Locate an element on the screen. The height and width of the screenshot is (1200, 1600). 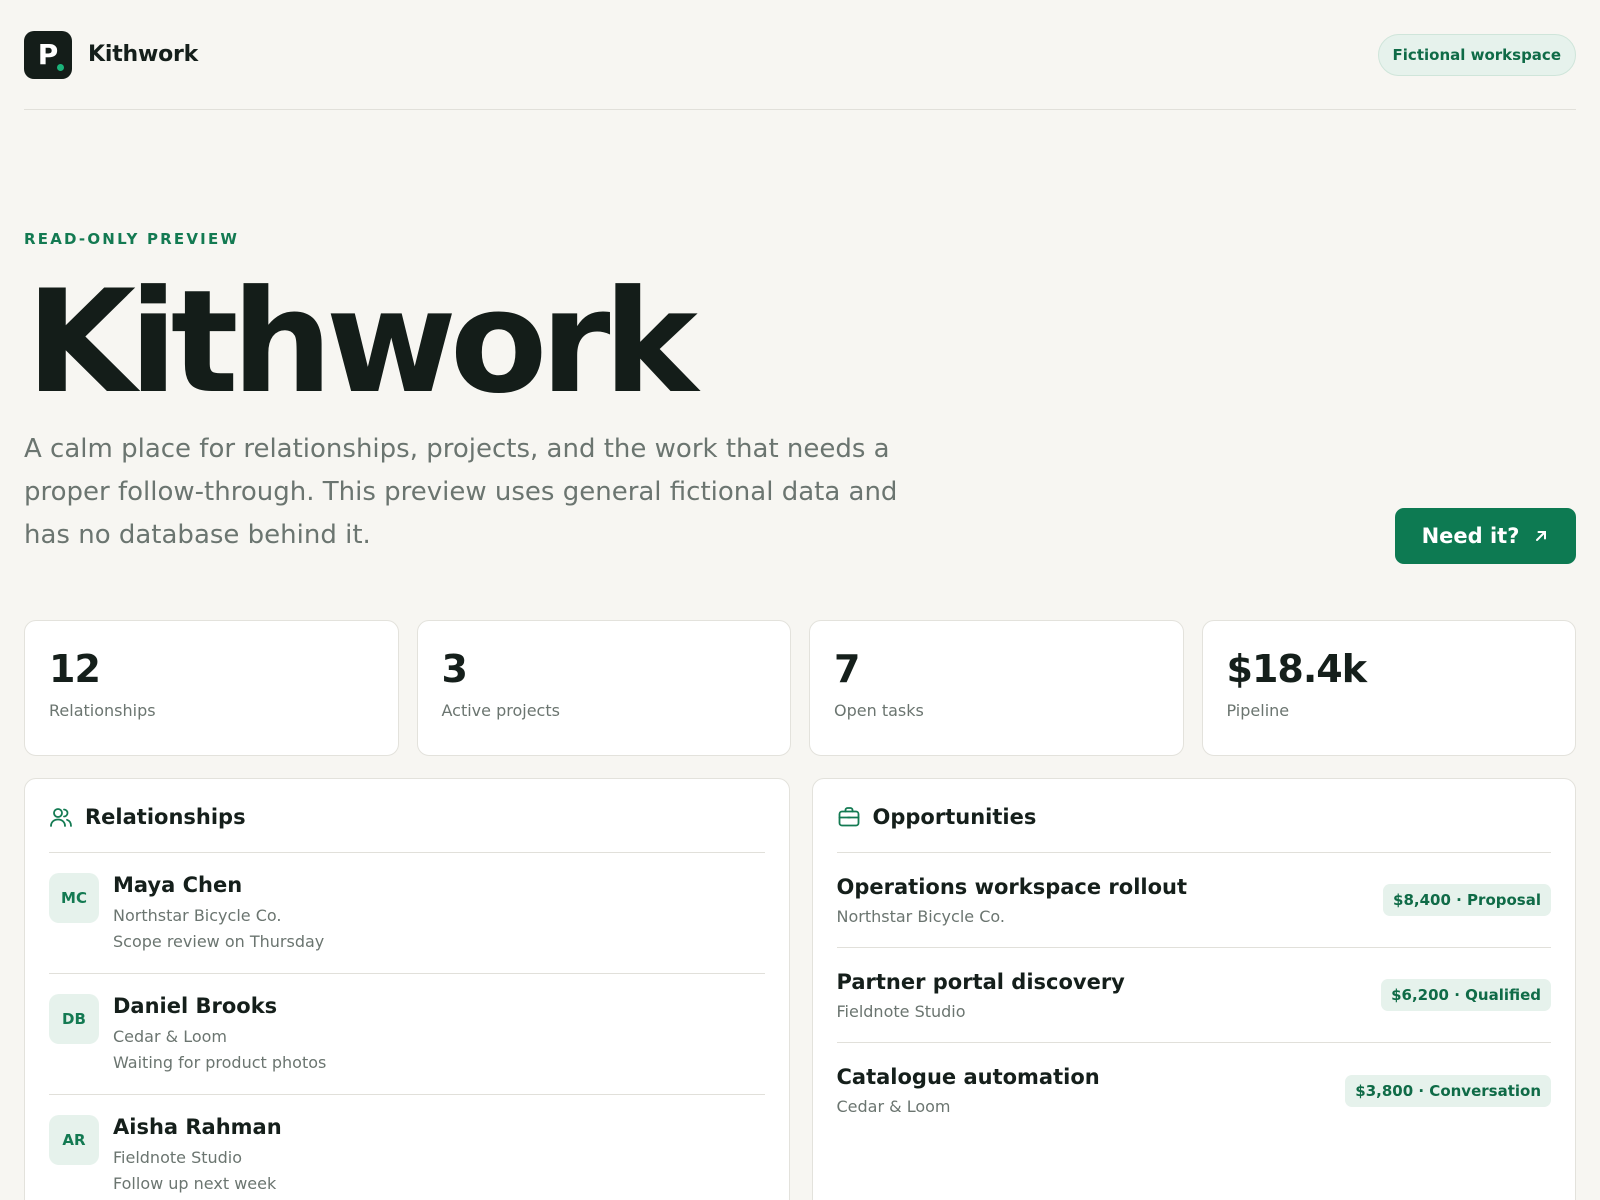
stat-card-active-projects: 3 Active projects is located at coordinates (603, 688).